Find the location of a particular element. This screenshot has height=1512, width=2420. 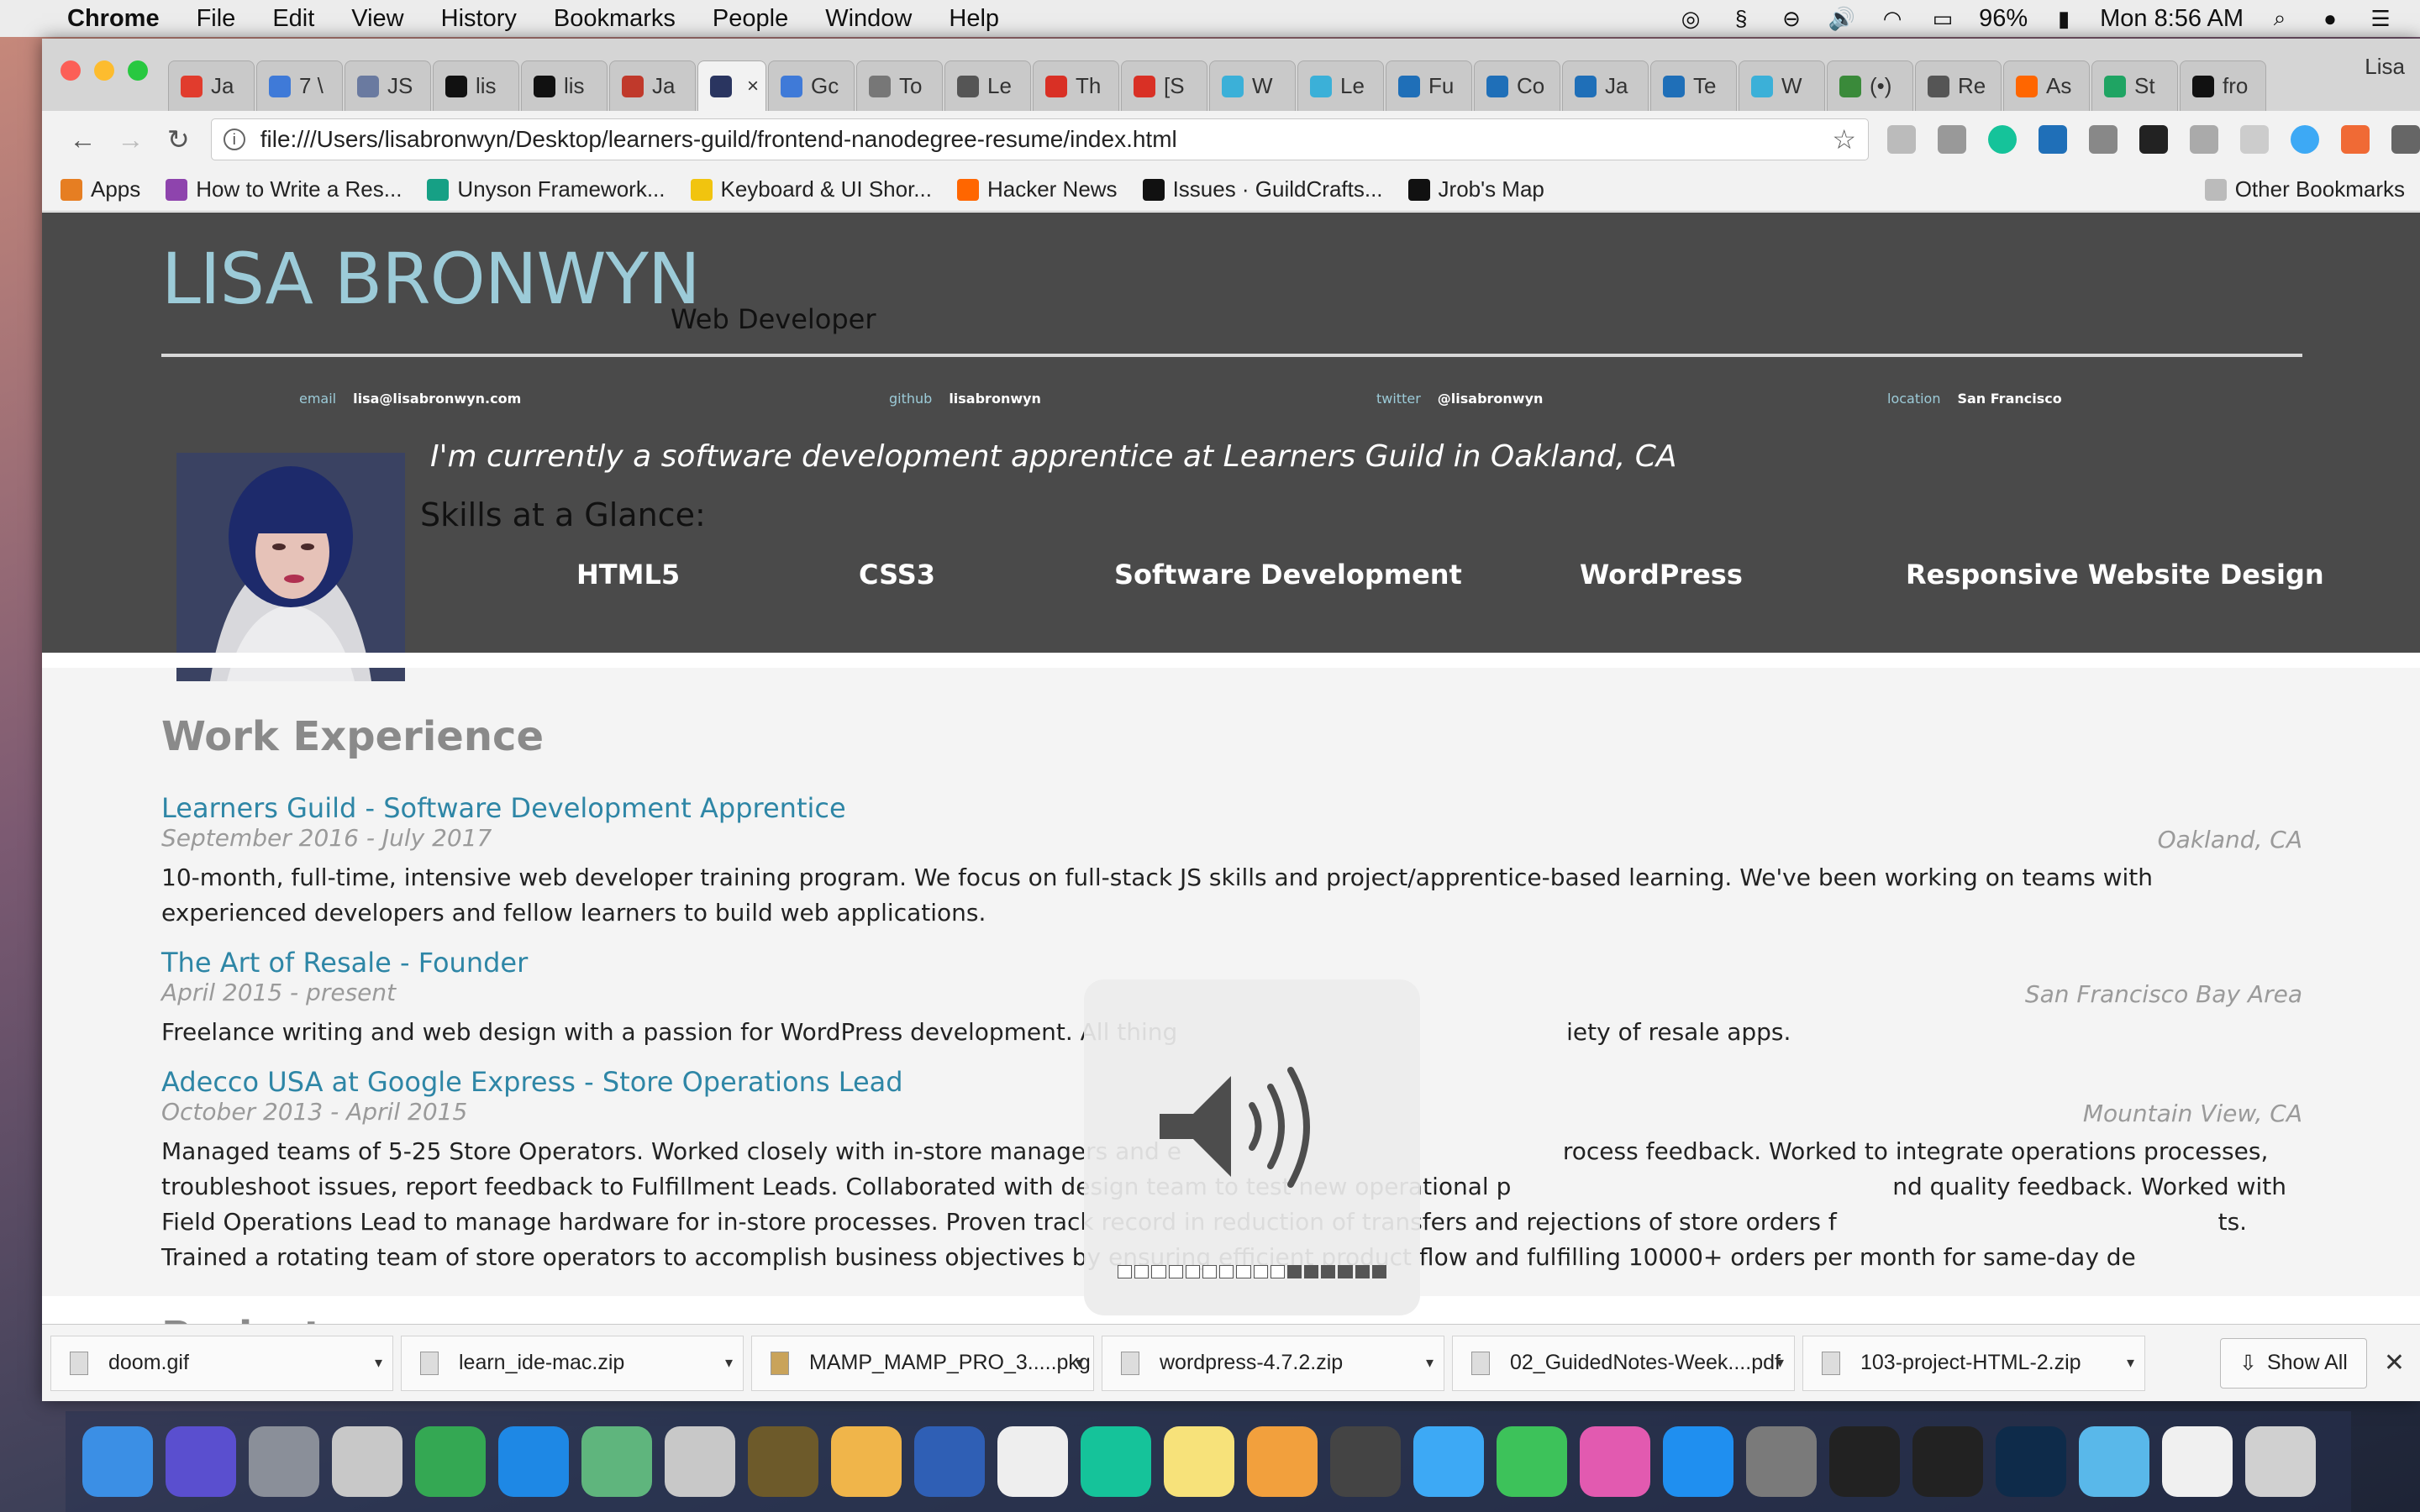

show-all-downloads-button: ⇩ Show All is located at coordinates (2293, 1363).